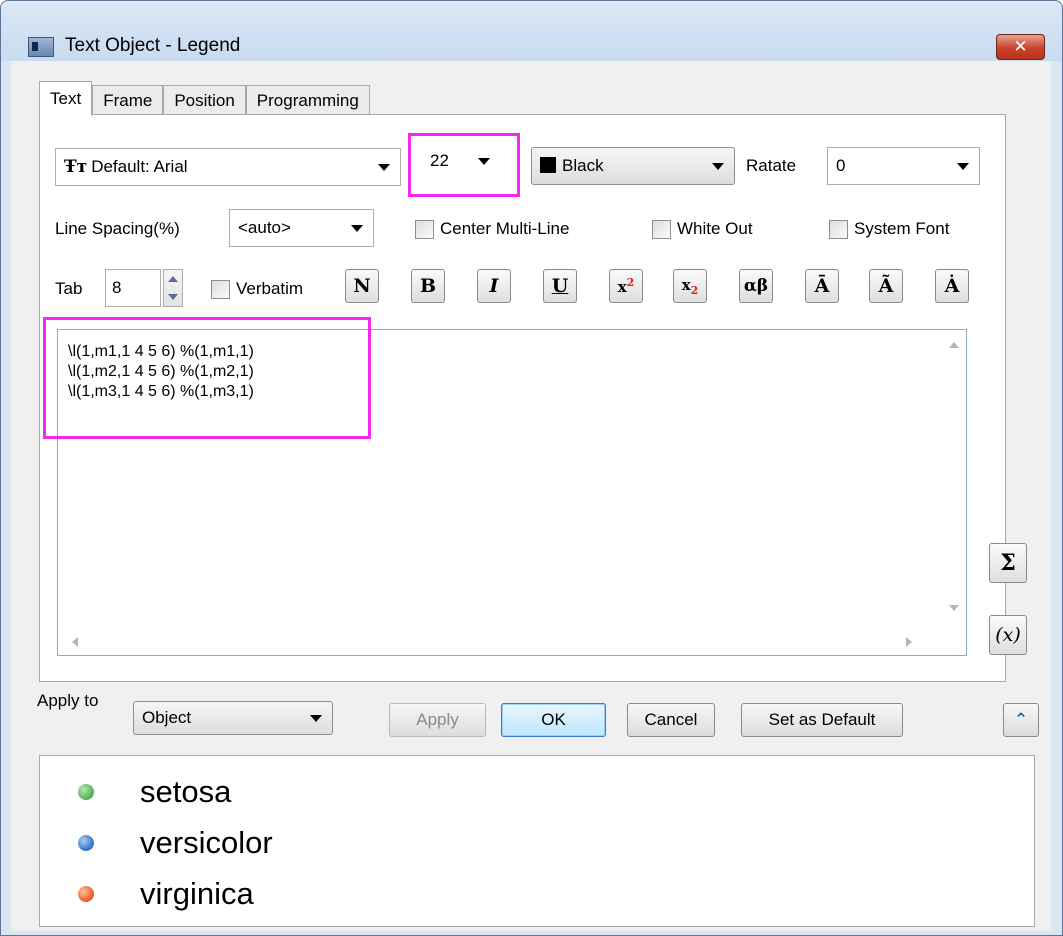 The height and width of the screenshot is (936, 1063). Describe the element at coordinates (694, 290) in the screenshot. I see `subscript-mark: 2` at that location.